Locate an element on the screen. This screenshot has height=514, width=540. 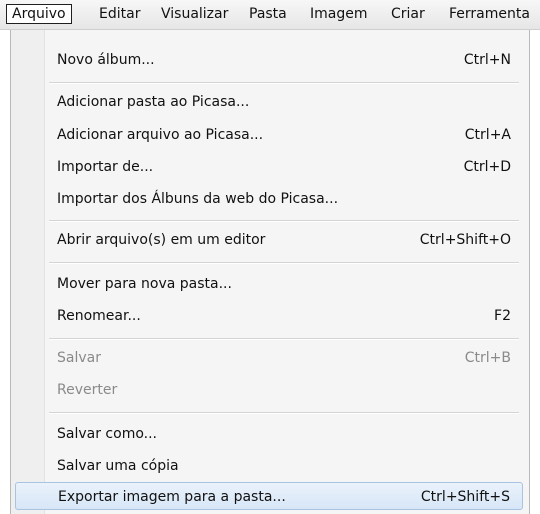
menu-item-renomear: Renomear... F2 is located at coordinates (269, 316).